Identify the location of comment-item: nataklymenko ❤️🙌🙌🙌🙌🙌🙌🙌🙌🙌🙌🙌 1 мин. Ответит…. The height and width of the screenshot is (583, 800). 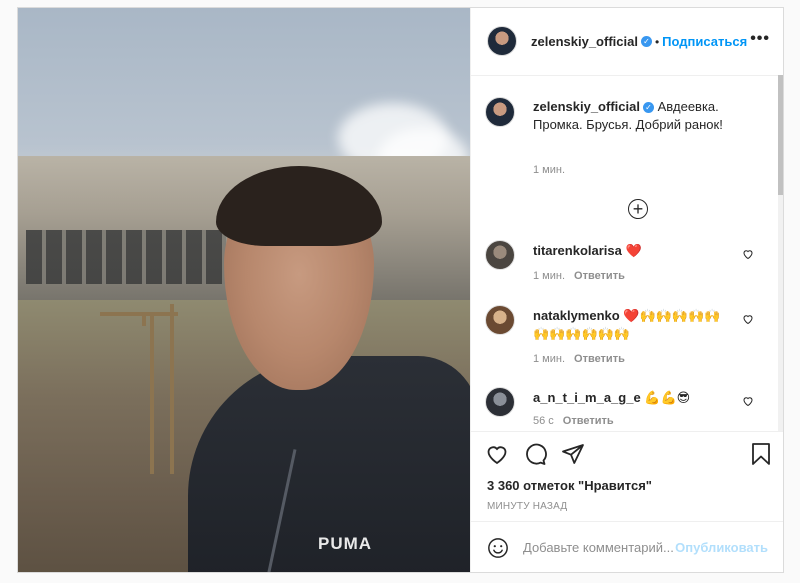
(627, 335).